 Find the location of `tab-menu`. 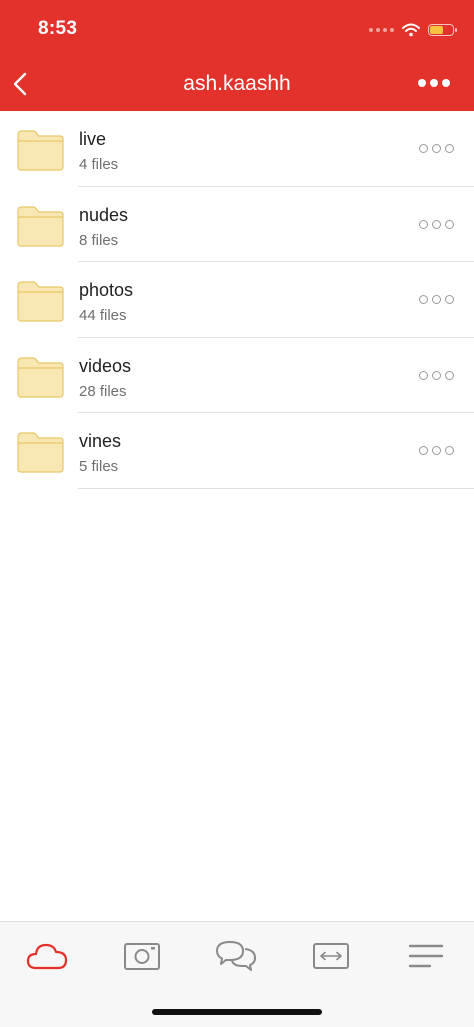

tab-menu is located at coordinates (426, 956).